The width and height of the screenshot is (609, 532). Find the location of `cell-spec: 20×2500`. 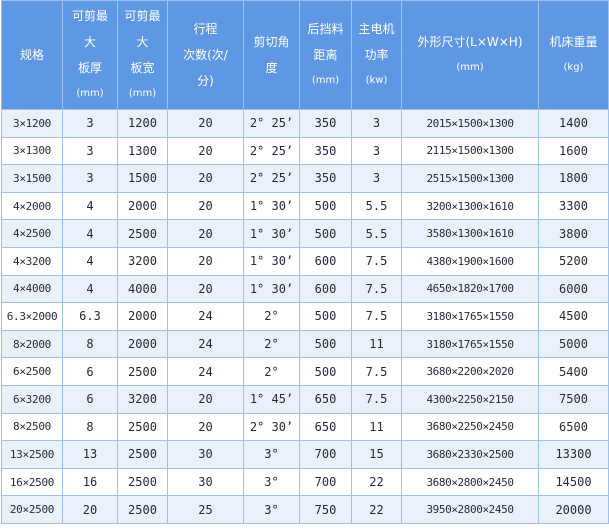

cell-spec: 20×2500 is located at coordinates (32, 509).